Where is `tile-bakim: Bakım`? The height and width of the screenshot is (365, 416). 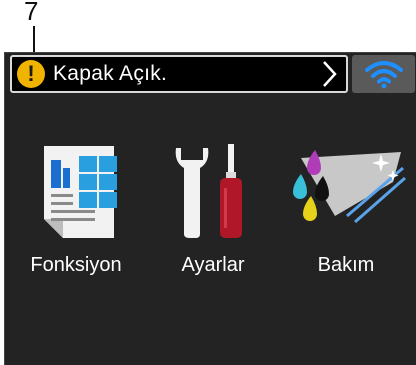
tile-bakim: Bakım is located at coordinates (346, 213).